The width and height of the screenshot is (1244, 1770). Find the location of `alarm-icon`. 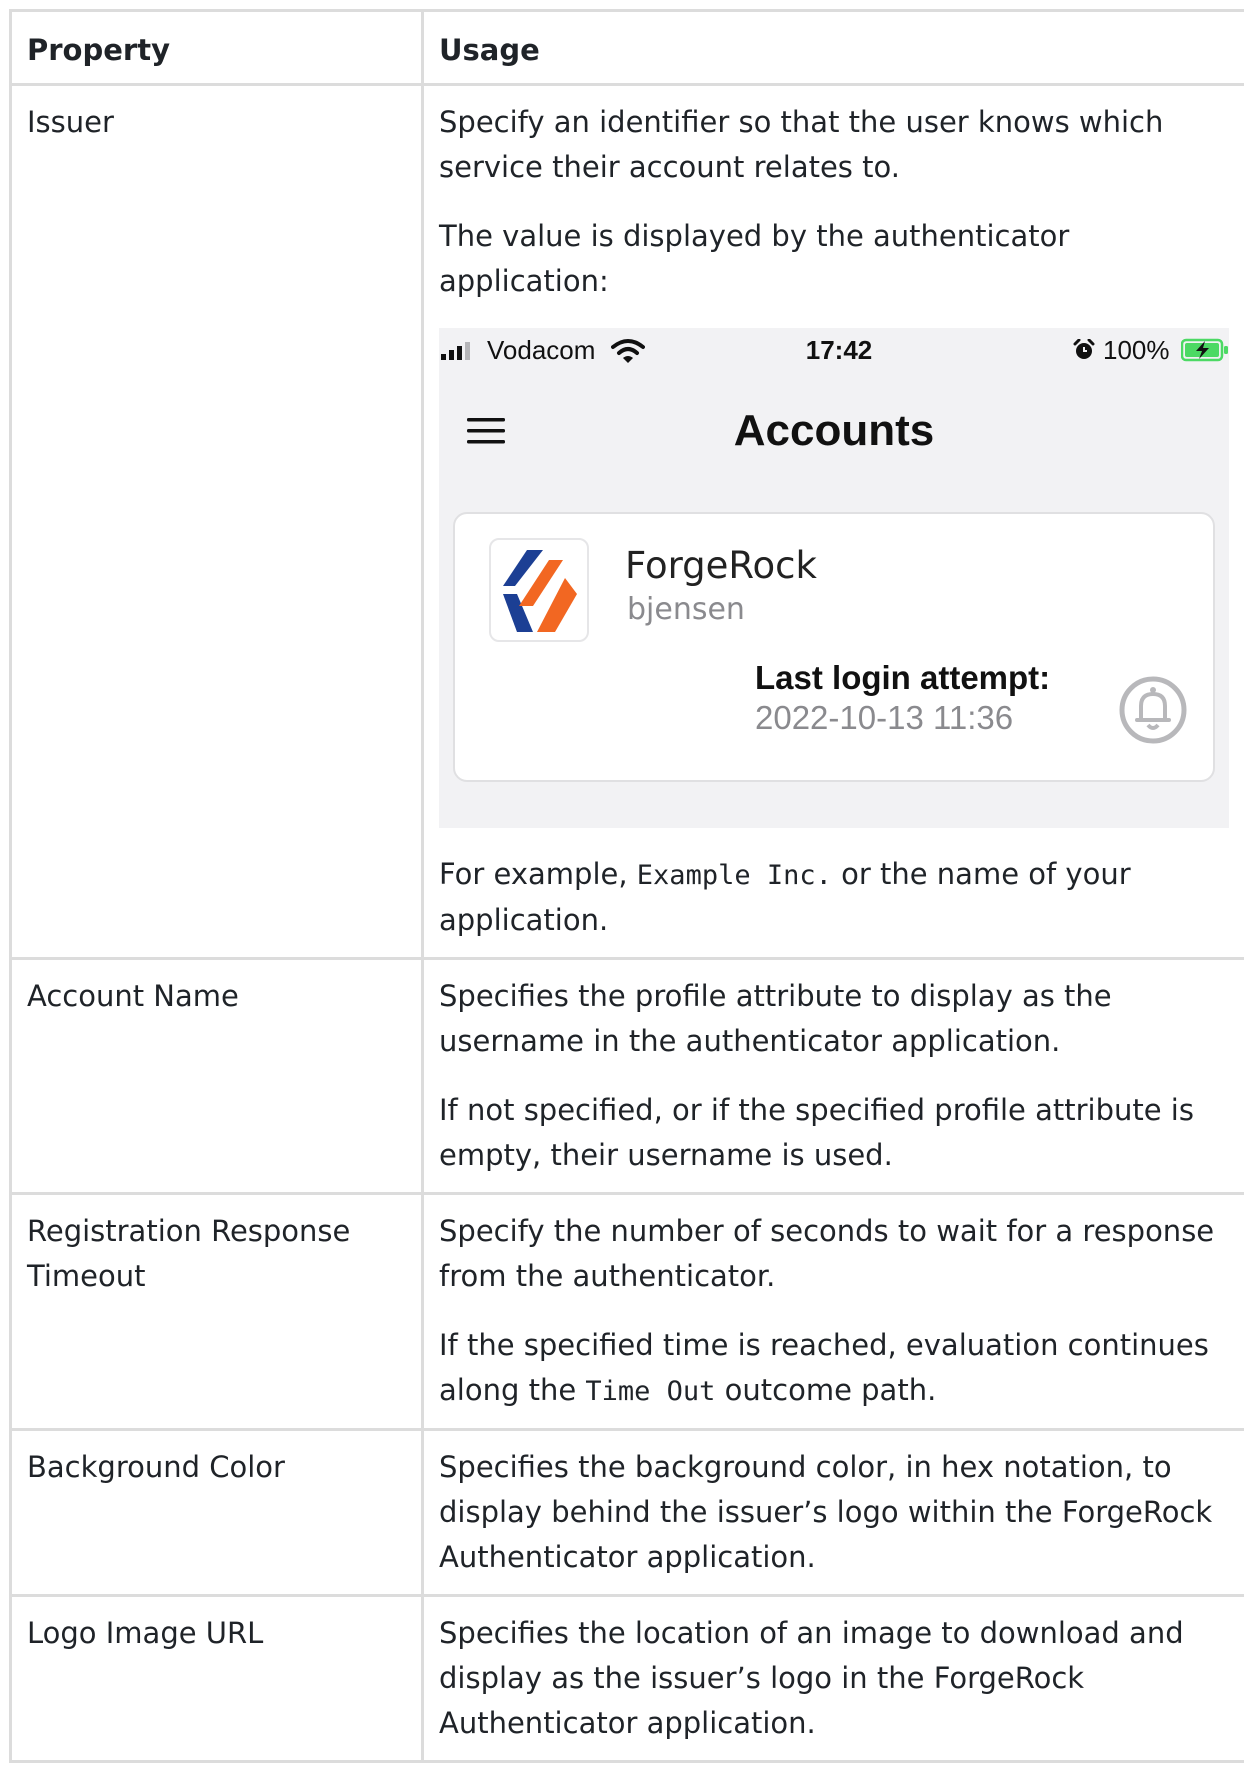

alarm-icon is located at coordinates (1084, 349).